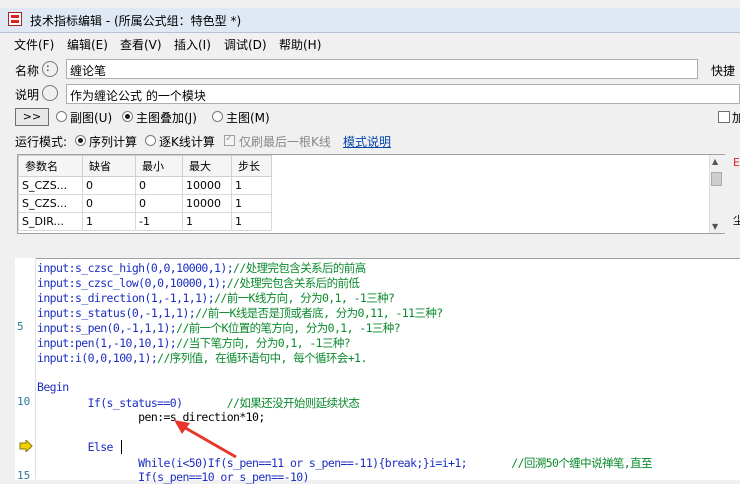  I want to click on code-line: If(s_pen==10 or s_pen==-10), so click(173, 477).